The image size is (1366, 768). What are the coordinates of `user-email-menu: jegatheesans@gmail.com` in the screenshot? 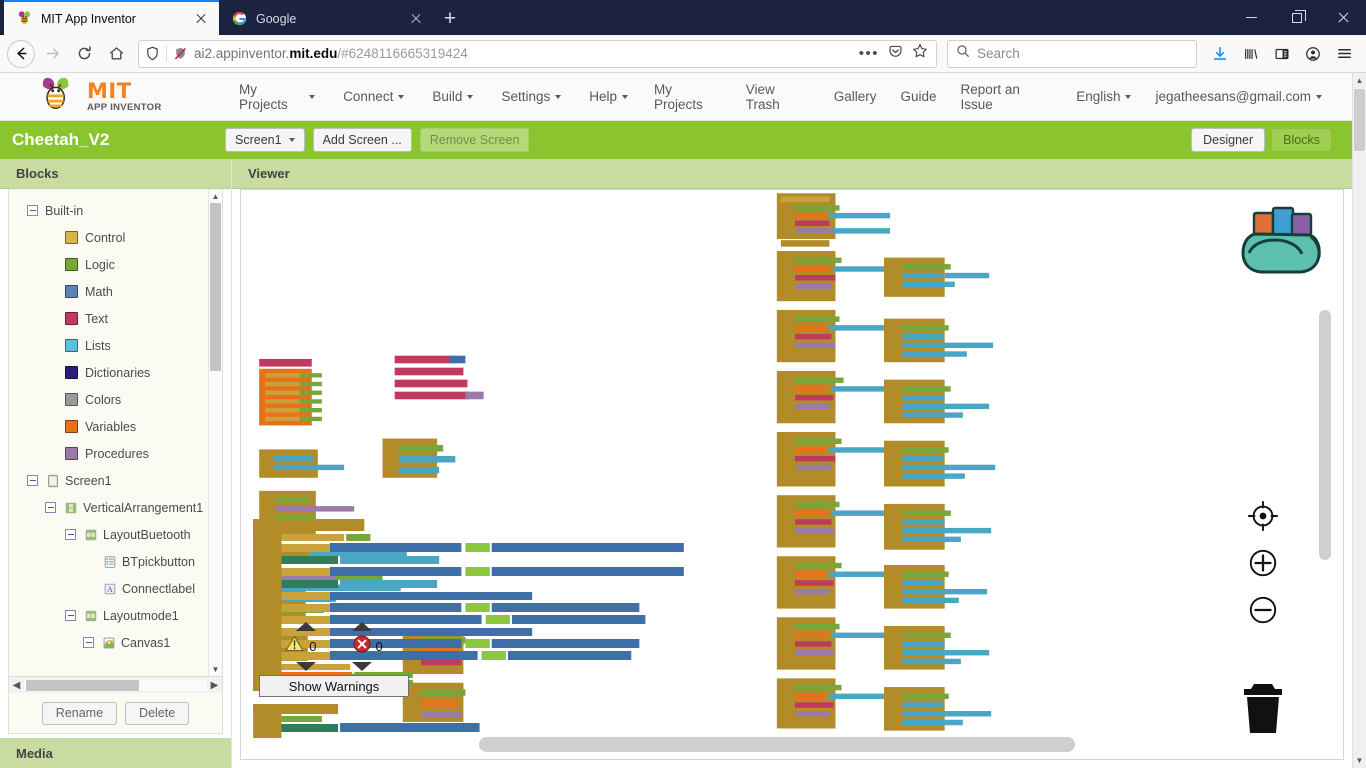 It's located at (1238, 96).